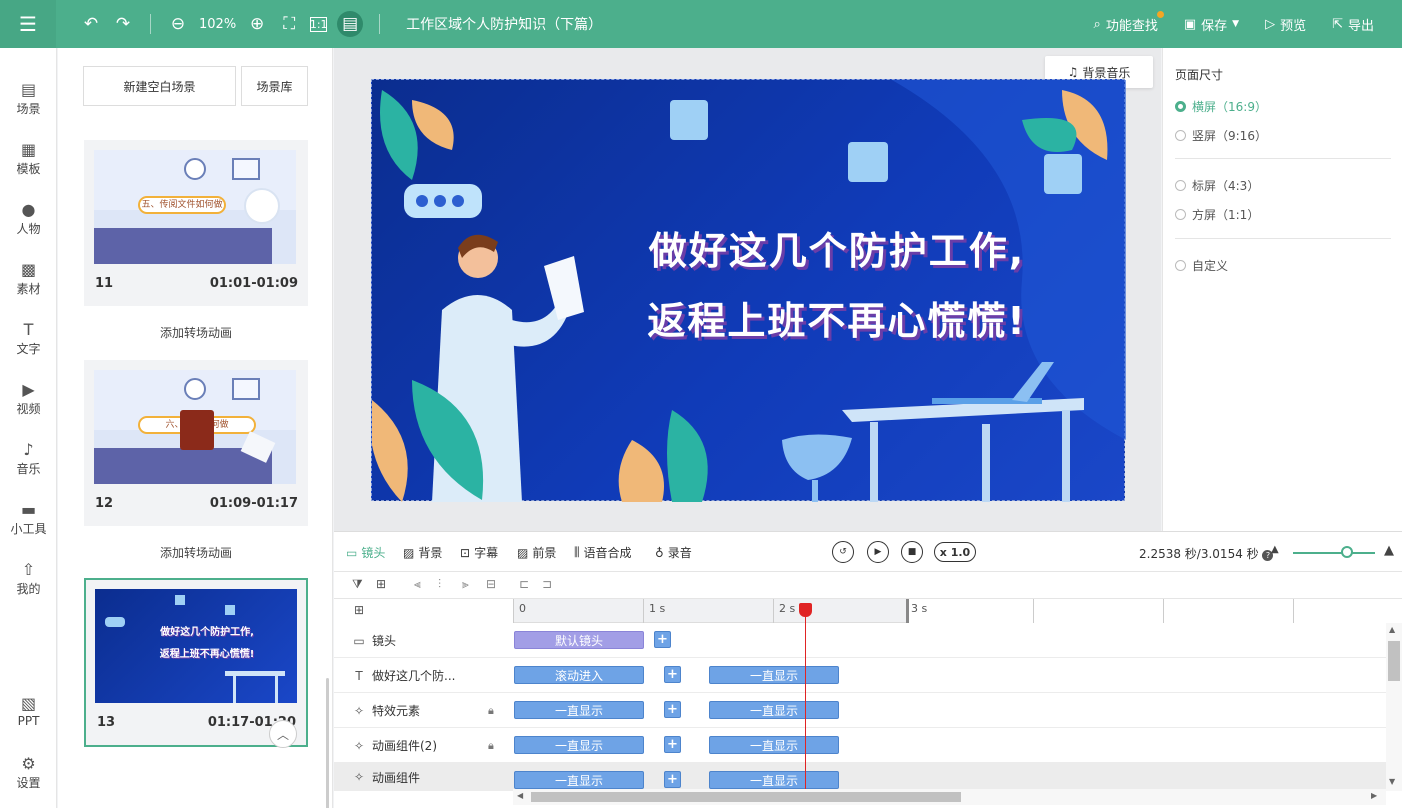 The width and height of the screenshot is (1402, 808). Describe the element at coordinates (837, 317) in the screenshot. I see `slide-title-line2: 返程上班不再心慌慌!` at that location.